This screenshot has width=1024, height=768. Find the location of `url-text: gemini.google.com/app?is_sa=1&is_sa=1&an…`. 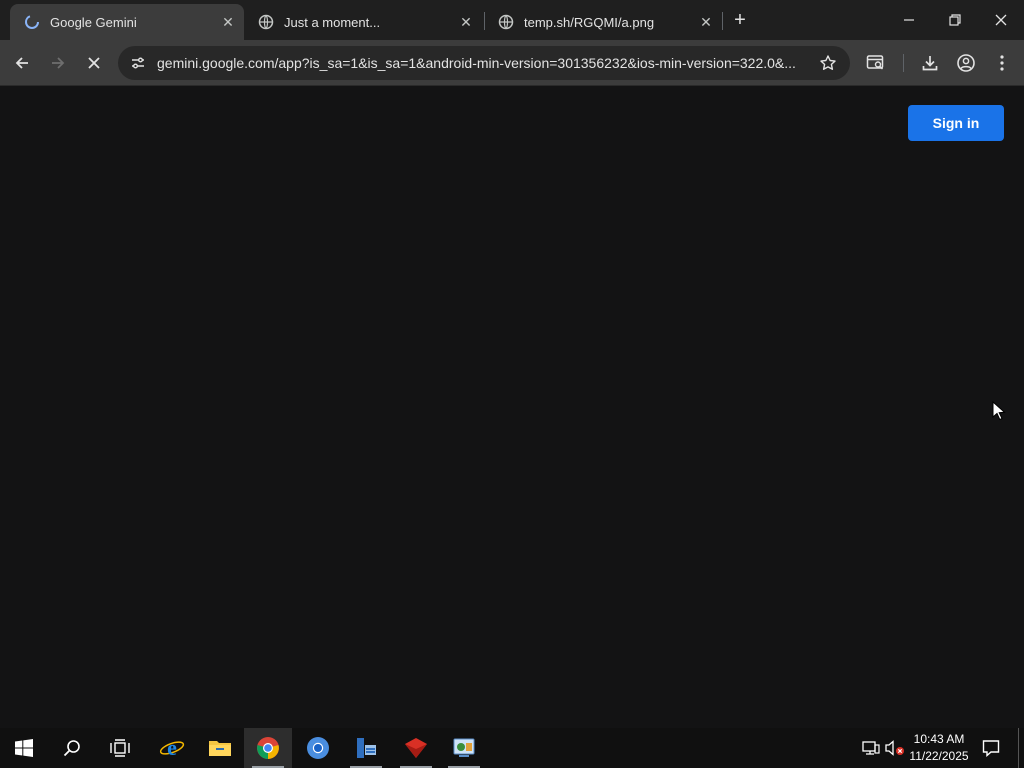

url-text: gemini.google.com/app?is_sa=1&is_sa=1&an… is located at coordinates (480, 63).